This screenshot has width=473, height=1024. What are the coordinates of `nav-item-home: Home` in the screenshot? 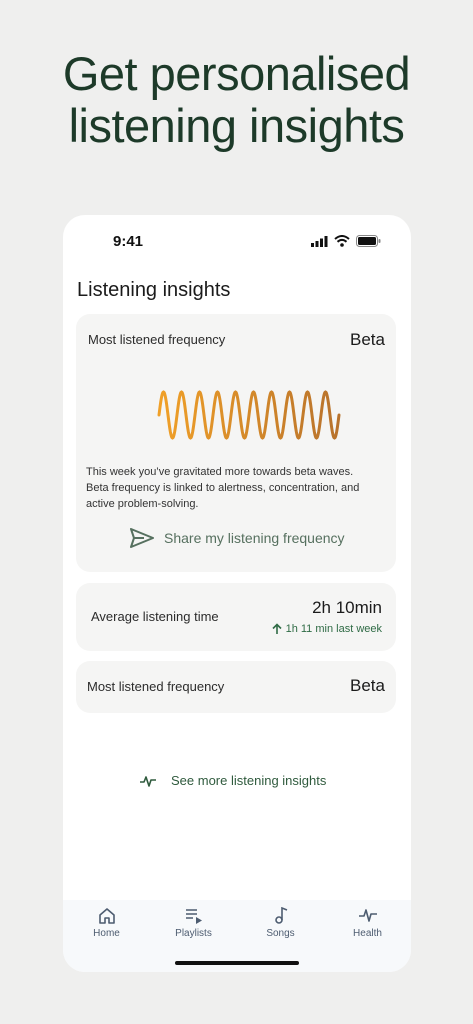 It's located at (106, 936).